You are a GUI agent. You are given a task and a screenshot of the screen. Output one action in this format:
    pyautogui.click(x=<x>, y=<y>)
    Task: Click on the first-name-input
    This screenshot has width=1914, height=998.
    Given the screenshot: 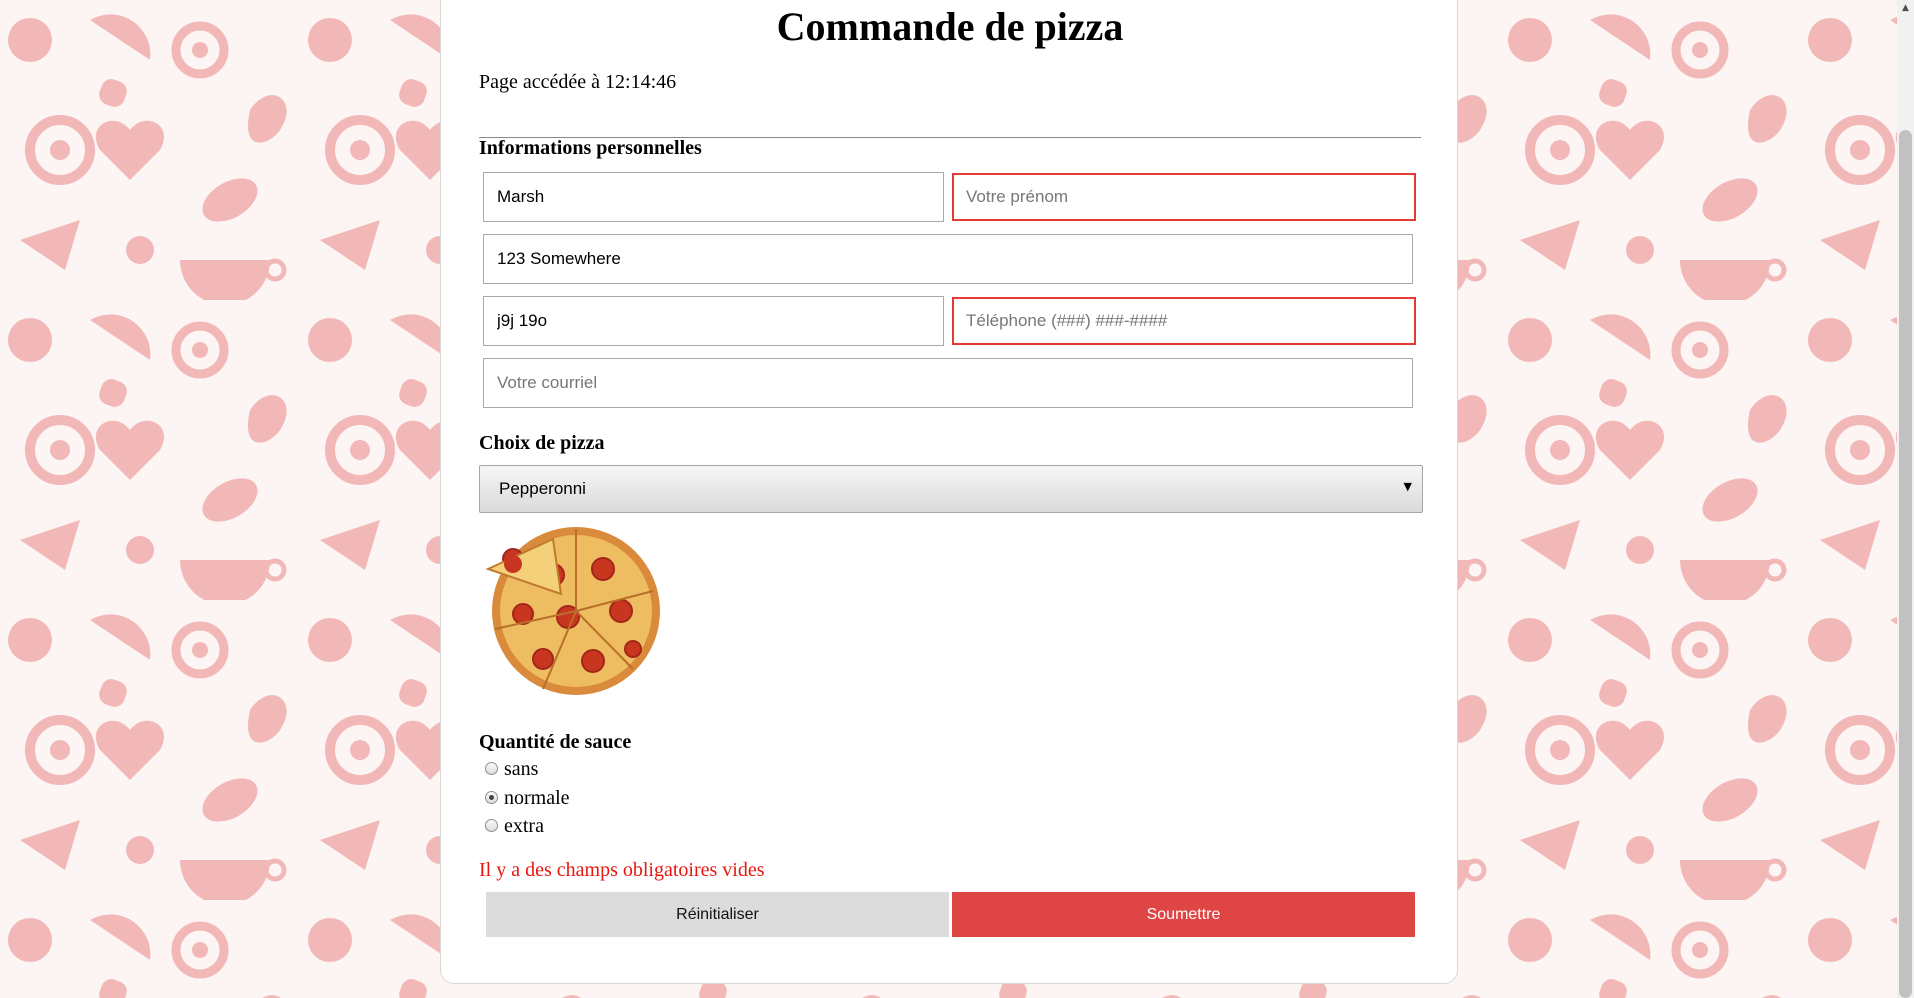 What is the action you would take?
    pyautogui.click(x=1184, y=197)
    